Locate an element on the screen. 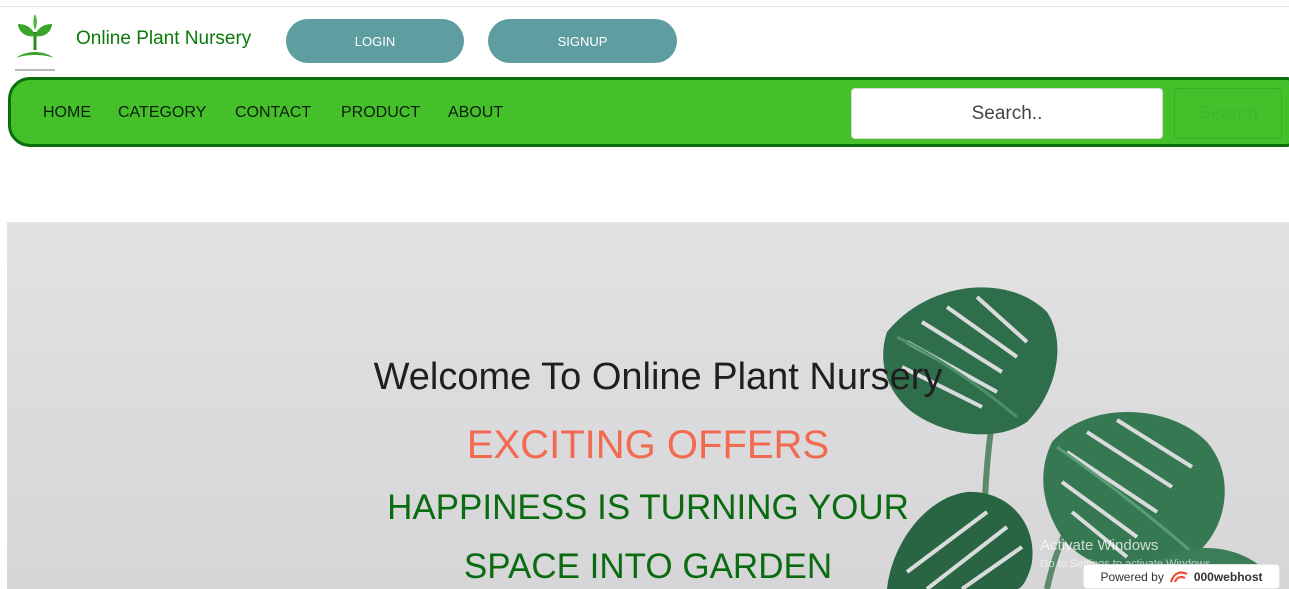 The height and width of the screenshot is (589, 1289). hero-tagline-line-1: HAPPINESS IS TURNING YOUR is located at coordinates (648, 507).